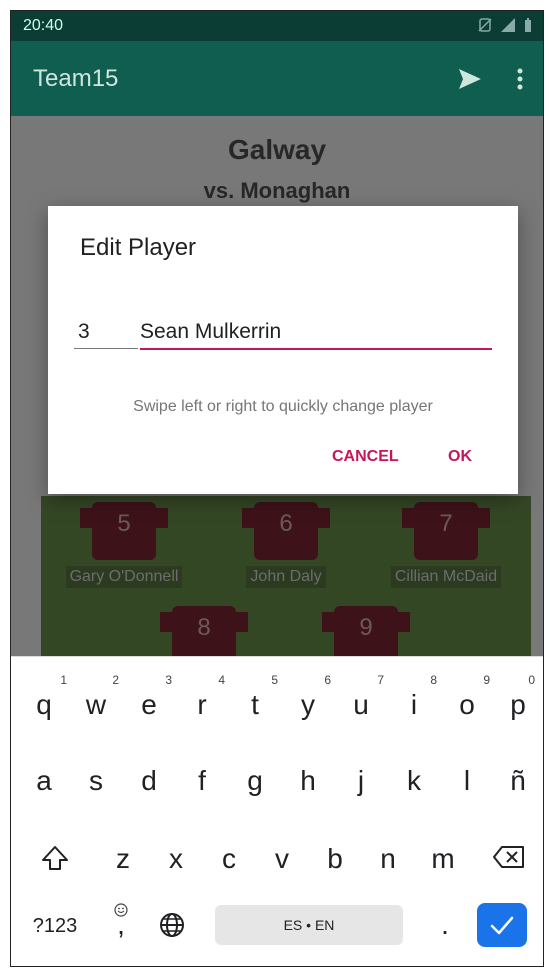  Describe the element at coordinates (308, 781) in the screenshot. I see `key-h: h` at that location.